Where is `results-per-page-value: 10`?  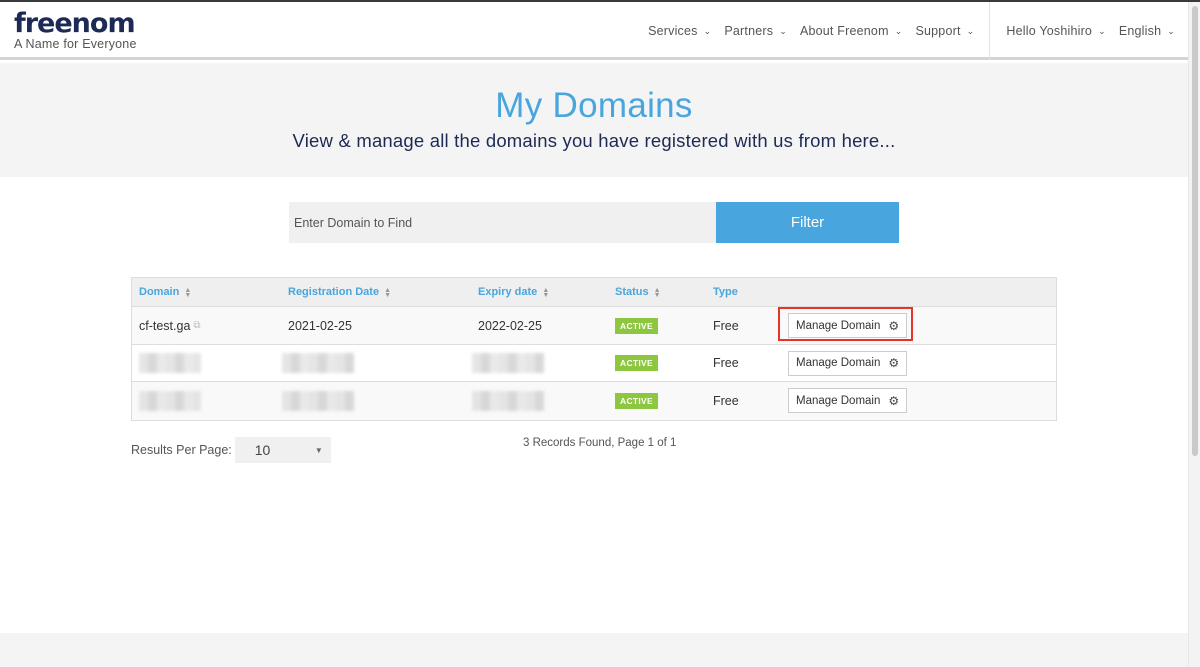 results-per-page-value: 10 is located at coordinates (262, 450).